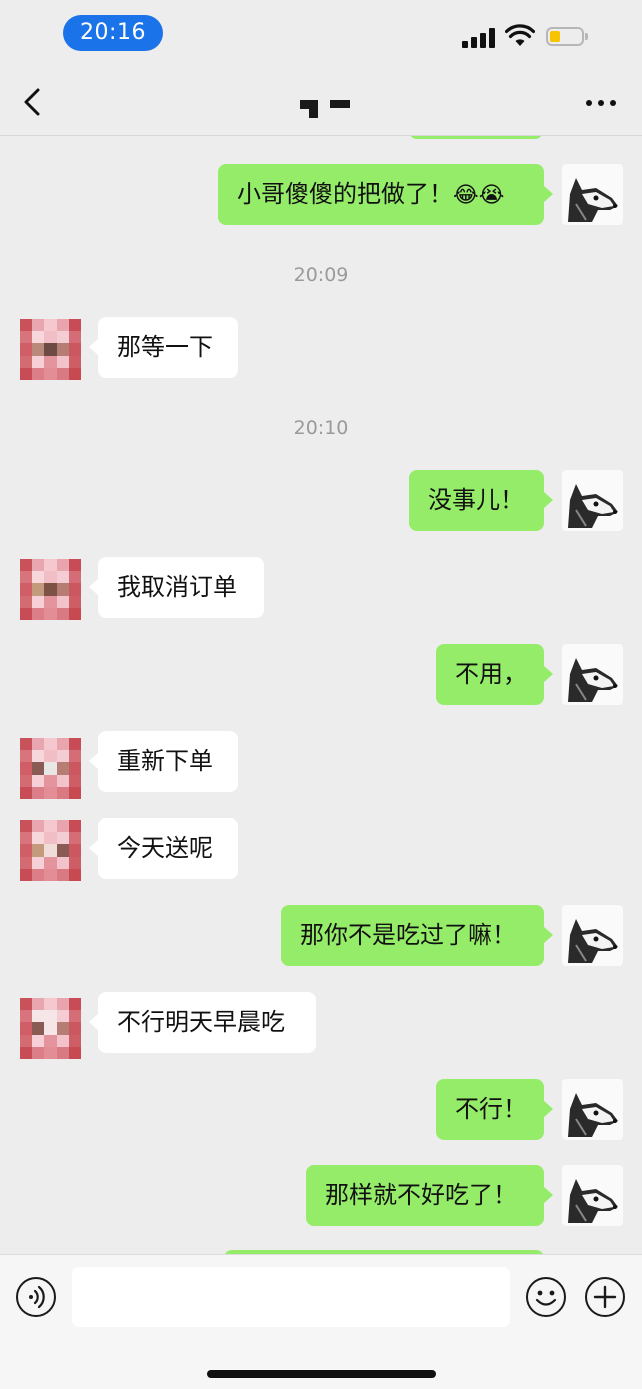  What do you see at coordinates (479, 195) in the screenshot?
I see `laughing-crying-emoji: 😂😭` at bounding box center [479, 195].